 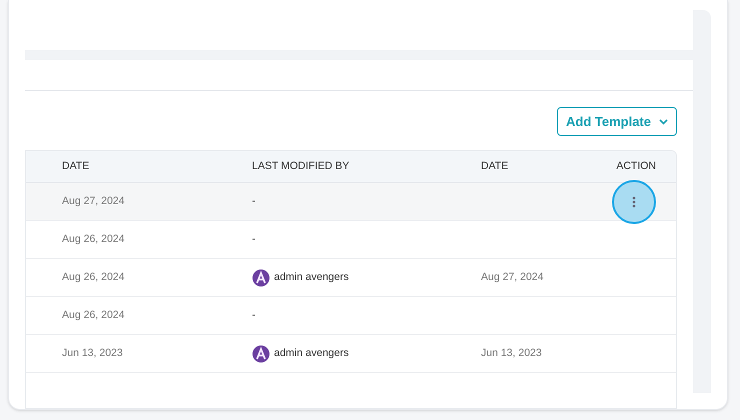 I want to click on table-cell: Jun 13, 2023, so click(x=511, y=352).